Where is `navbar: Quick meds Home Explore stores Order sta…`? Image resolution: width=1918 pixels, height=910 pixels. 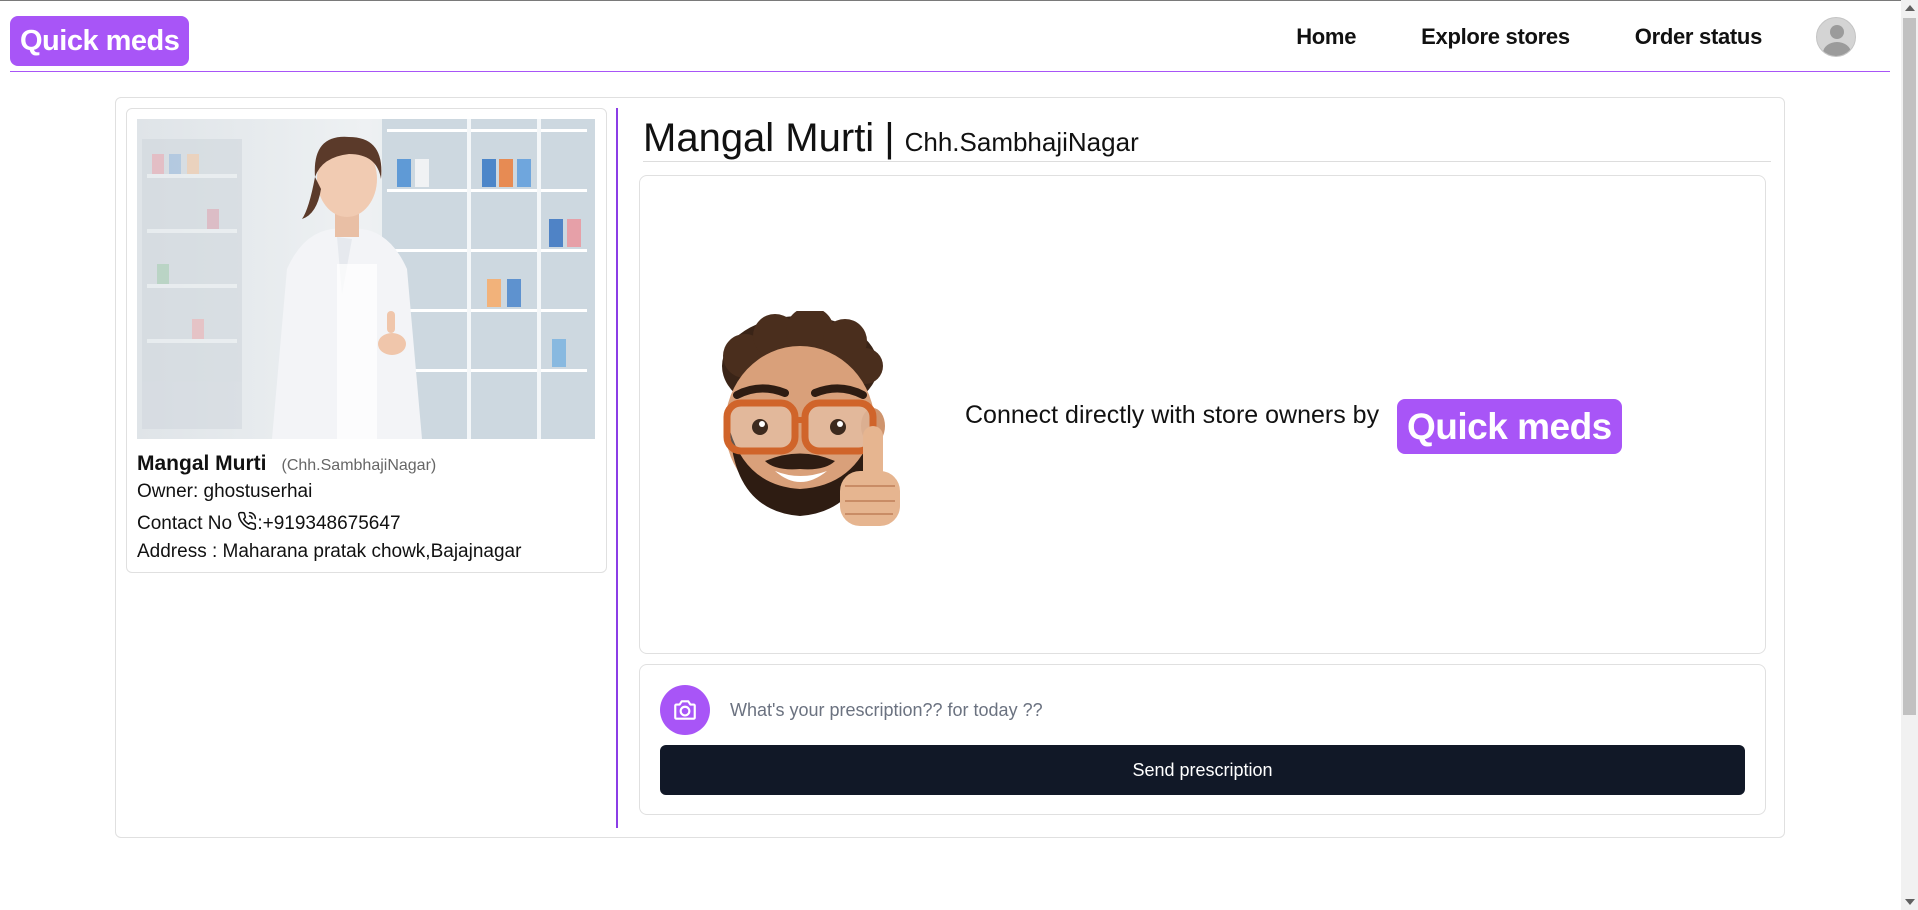 navbar: Quick meds Home Explore stores Order sta… is located at coordinates (950, 36).